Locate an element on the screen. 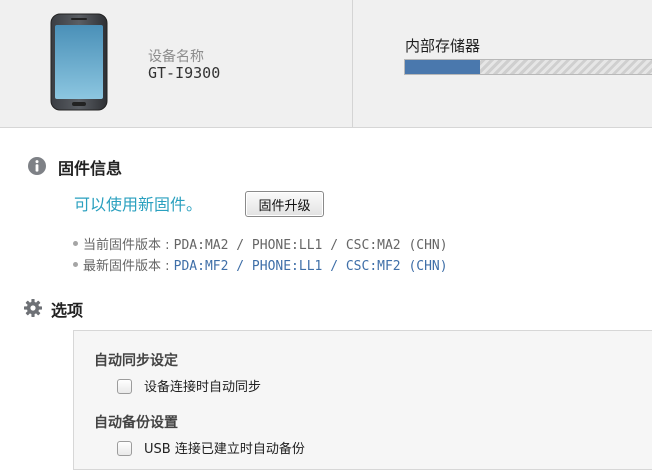 The height and width of the screenshot is (470, 652). current-firmware-value: PDA:MA2 / PHONE:LL1 / CSC:MA2 (CHN) is located at coordinates (310, 245).